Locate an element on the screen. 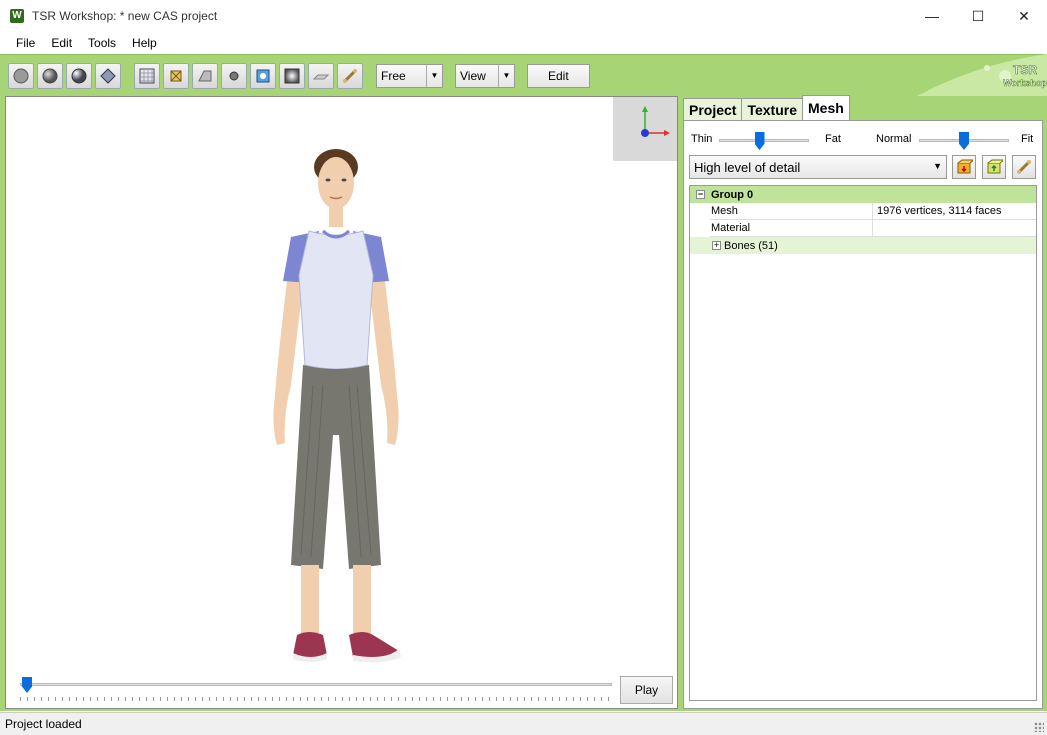  maximize-button: ☐ is located at coordinates (978, 16).